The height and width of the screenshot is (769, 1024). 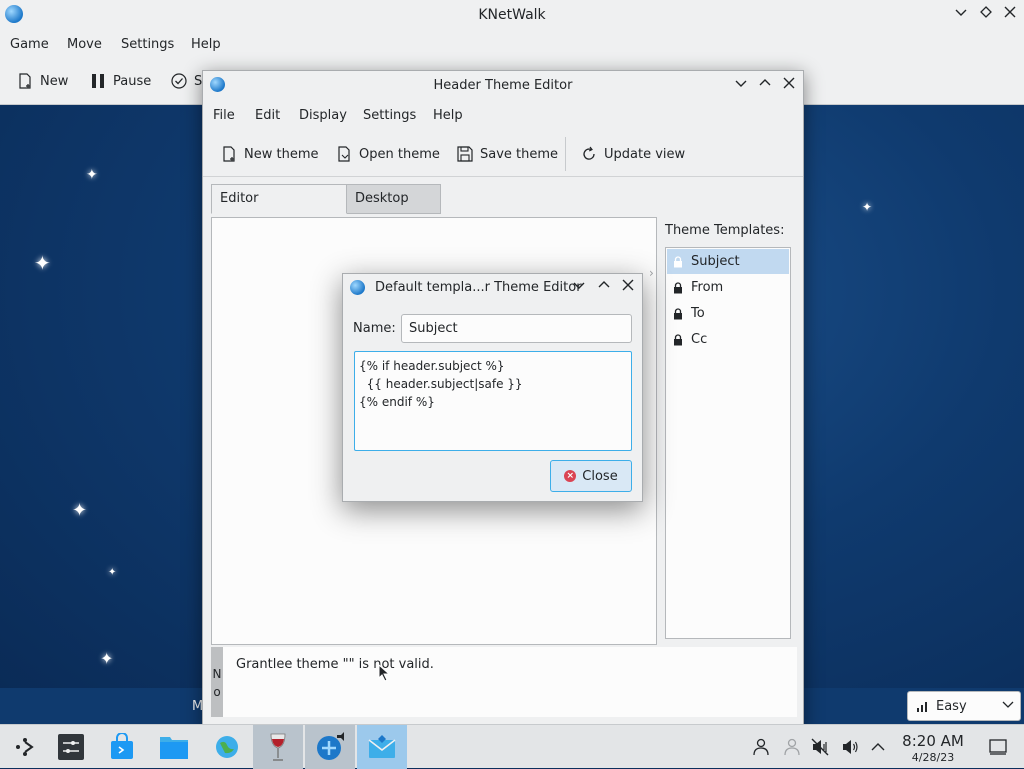 I want to click on name-label: Name:, so click(x=374, y=328).